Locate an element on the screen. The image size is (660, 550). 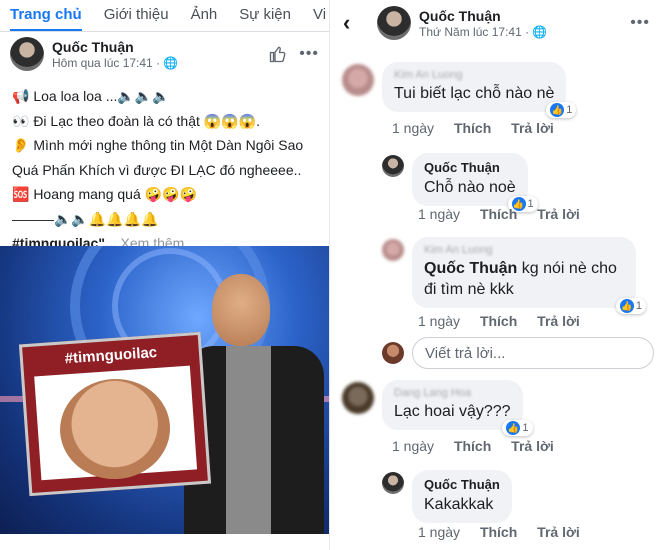
comment-reply: Quốc Thuận Chỗ nào noè 👍 1 is located at coordinates (460, 182).